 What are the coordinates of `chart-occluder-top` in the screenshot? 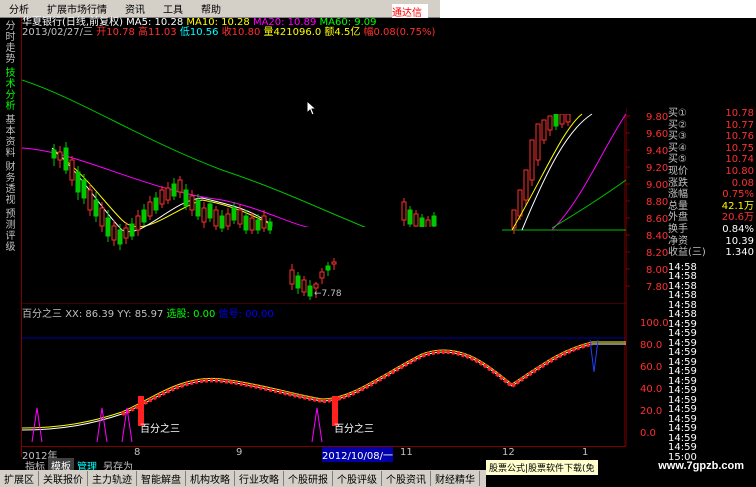 It's located at (459, 77).